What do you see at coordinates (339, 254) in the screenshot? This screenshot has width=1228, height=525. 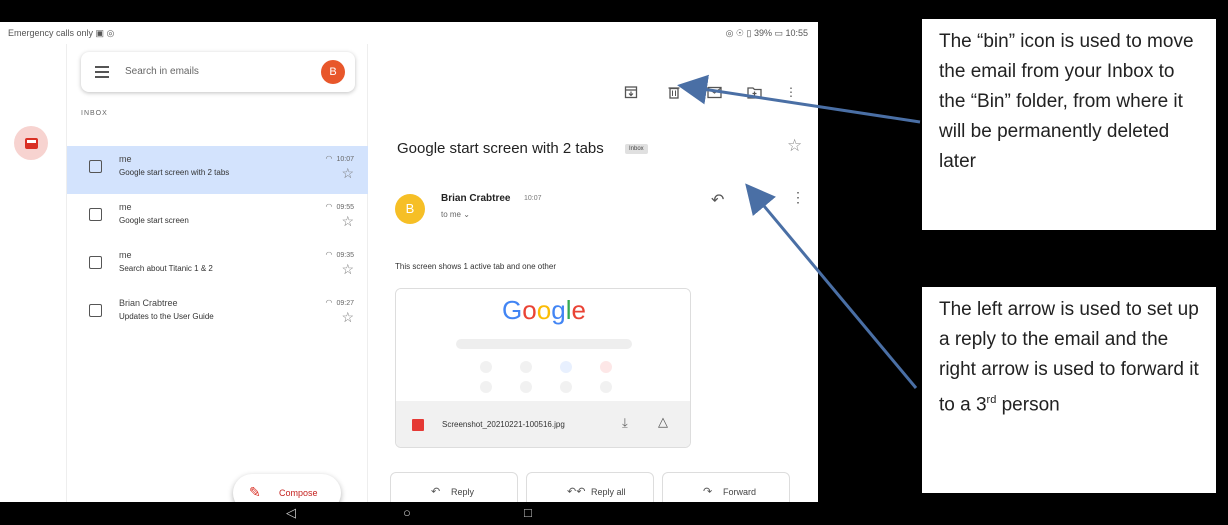 I see `row-time: 09:35` at bounding box center [339, 254].